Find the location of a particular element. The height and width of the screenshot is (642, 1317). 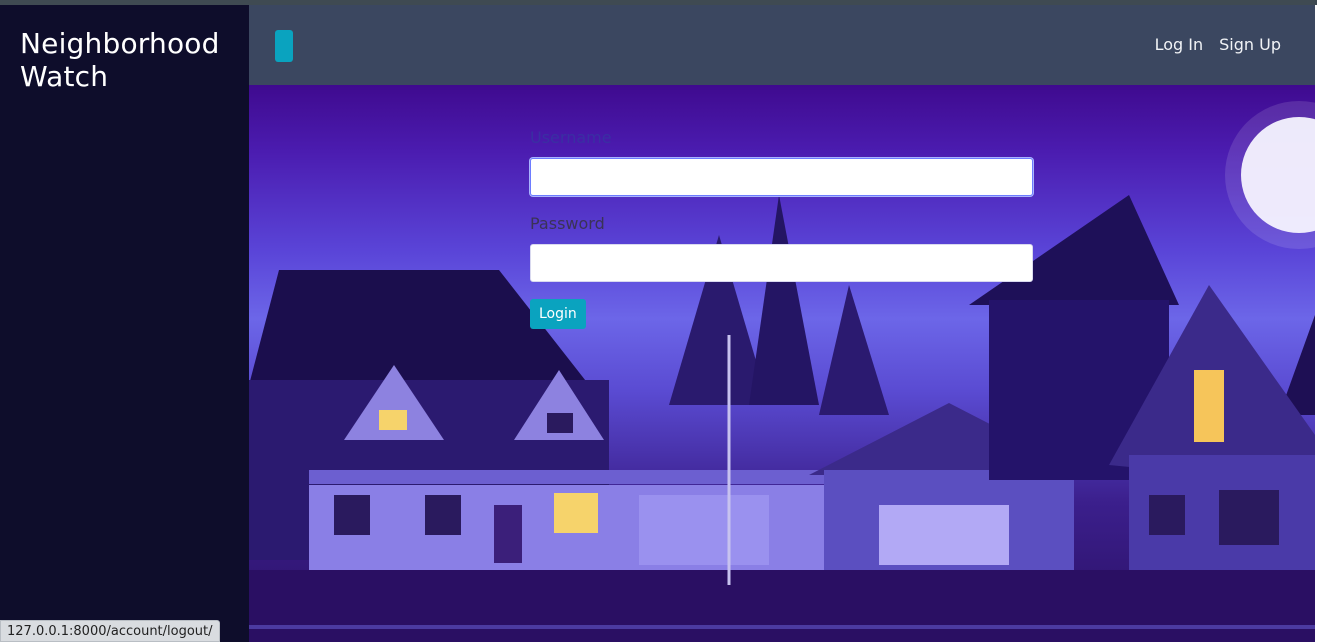

brand-title: Neighborhood Watch is located at coordinates (130, 60).